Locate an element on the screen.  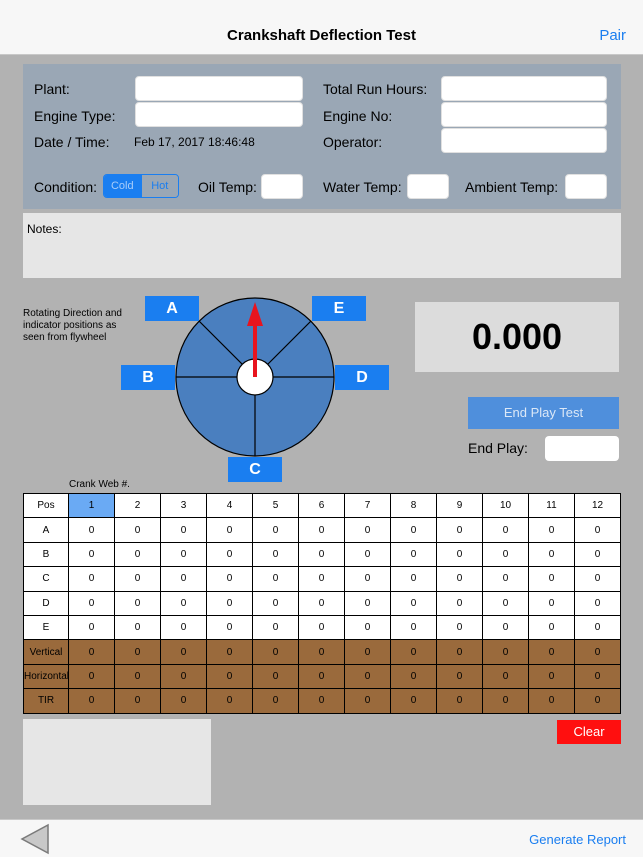
crank-web-column-header: 3 is located at coordinates (183, 505).